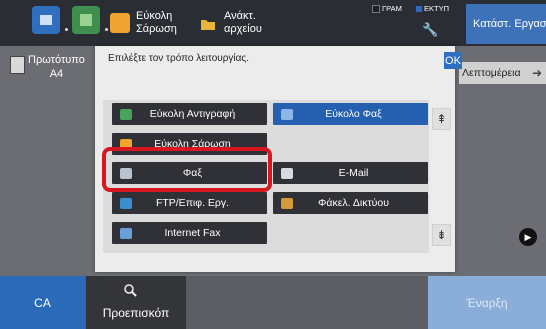 This screenshot has height=329, width=546. Describe the element at coordinates (126, 233) in the screenshot. I see `internet-fax-icon` at that location.